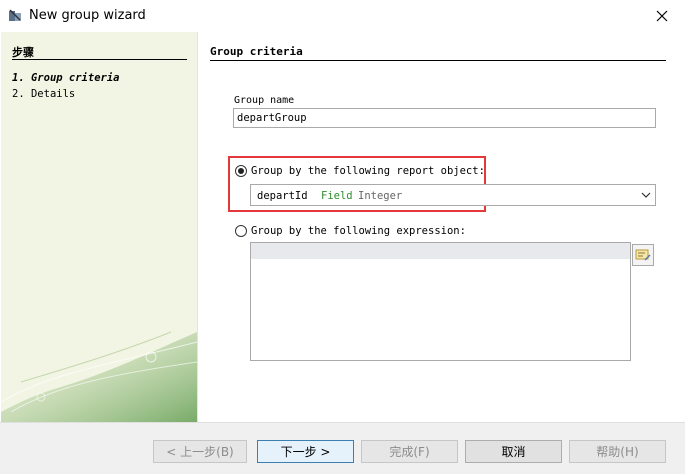  What do you see at coordinates (282, 196) in the screenshot?
I see `report-object-name: departId` at bounding box center [282, 196].